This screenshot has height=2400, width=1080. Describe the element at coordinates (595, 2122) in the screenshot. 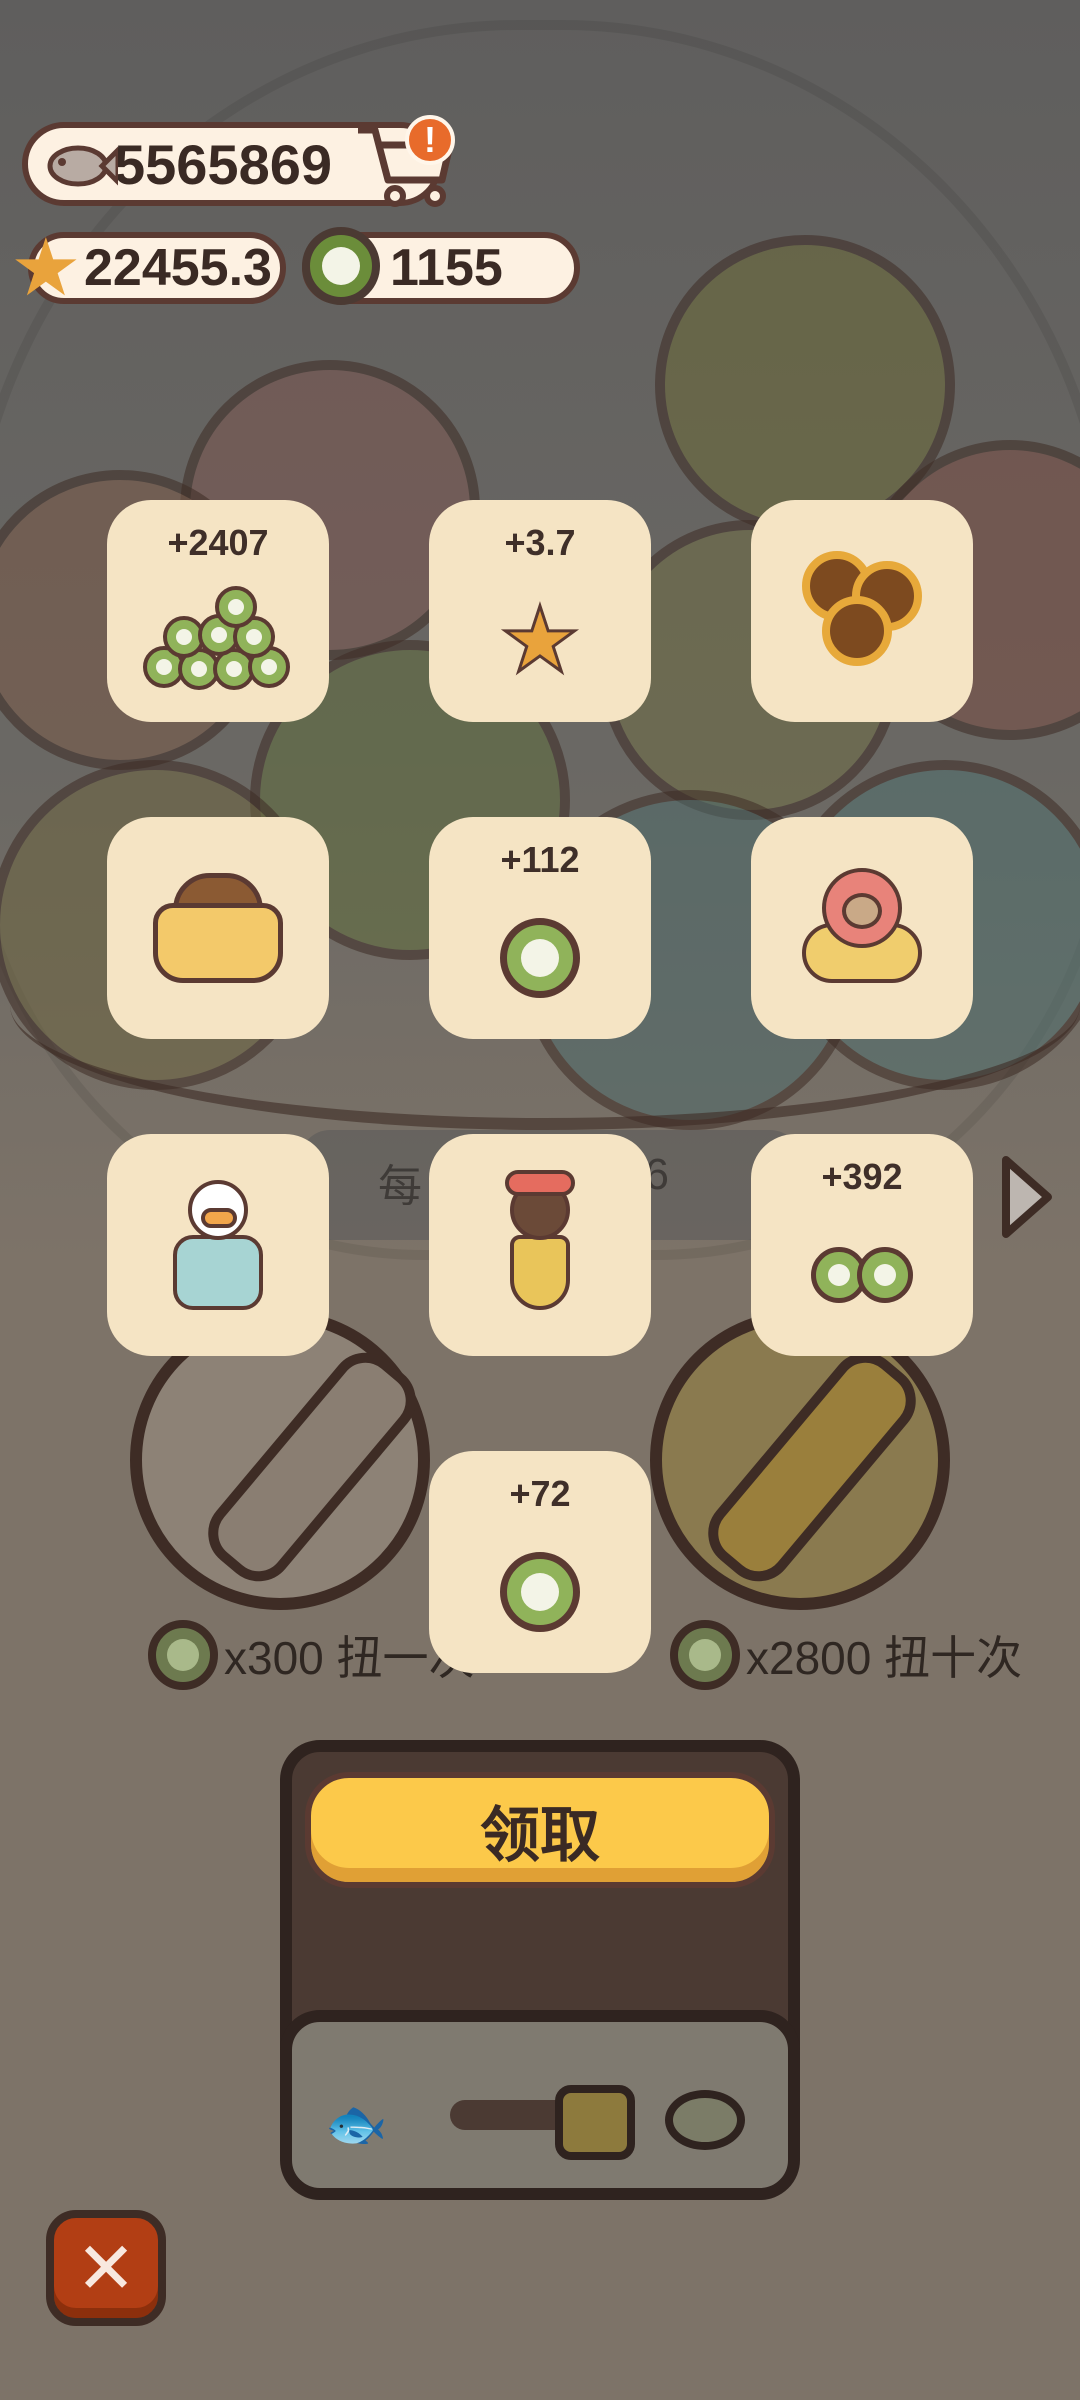

I see `currency-slider-handle` at that location.